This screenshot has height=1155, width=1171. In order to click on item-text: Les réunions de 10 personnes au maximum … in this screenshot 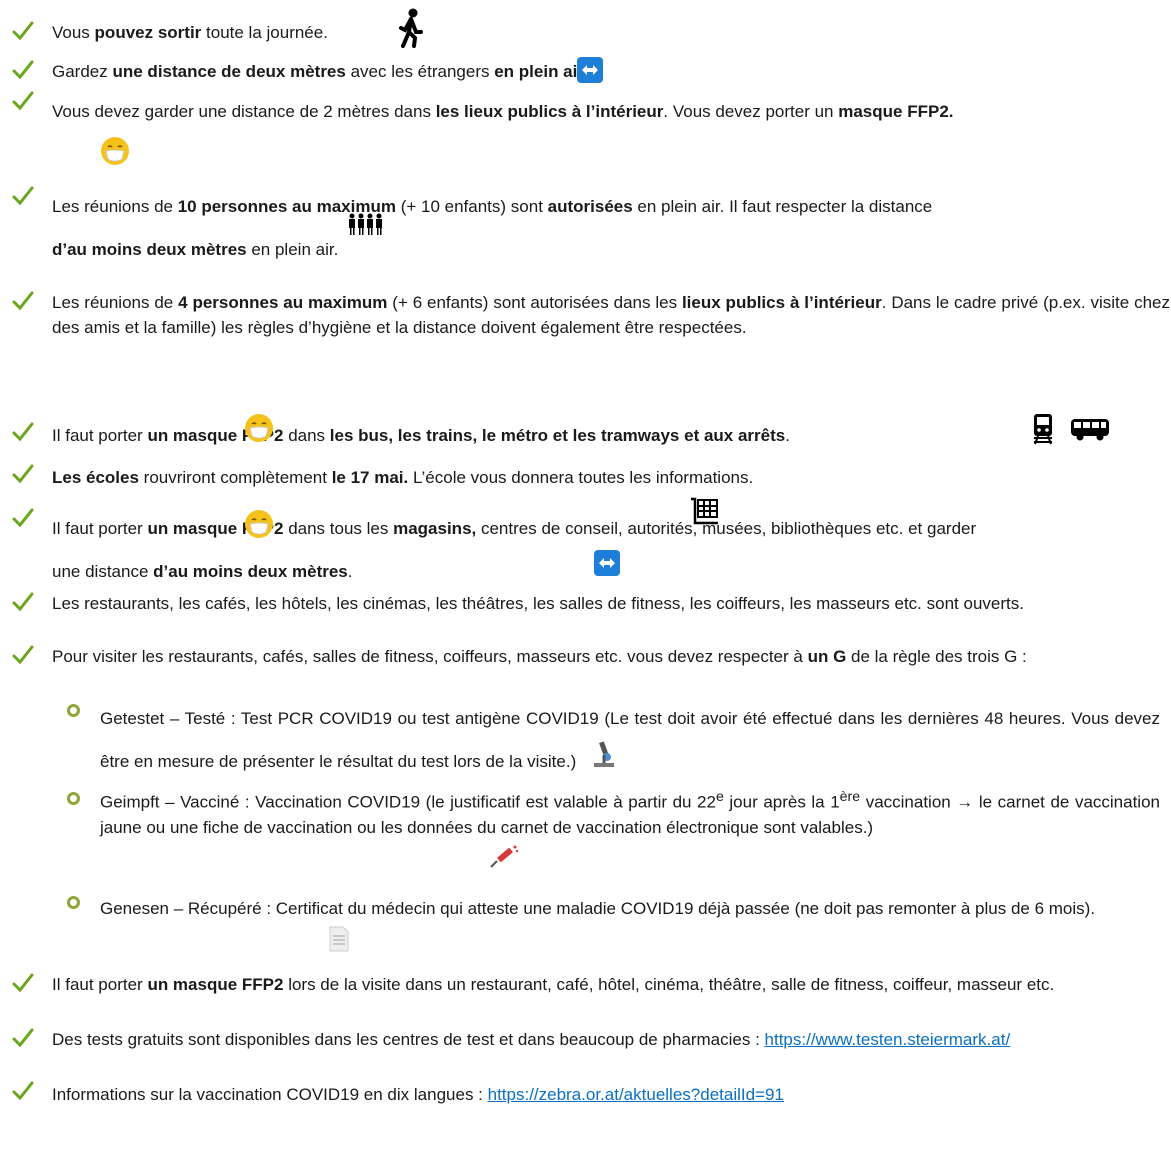, I will do `click(502, 228)`.